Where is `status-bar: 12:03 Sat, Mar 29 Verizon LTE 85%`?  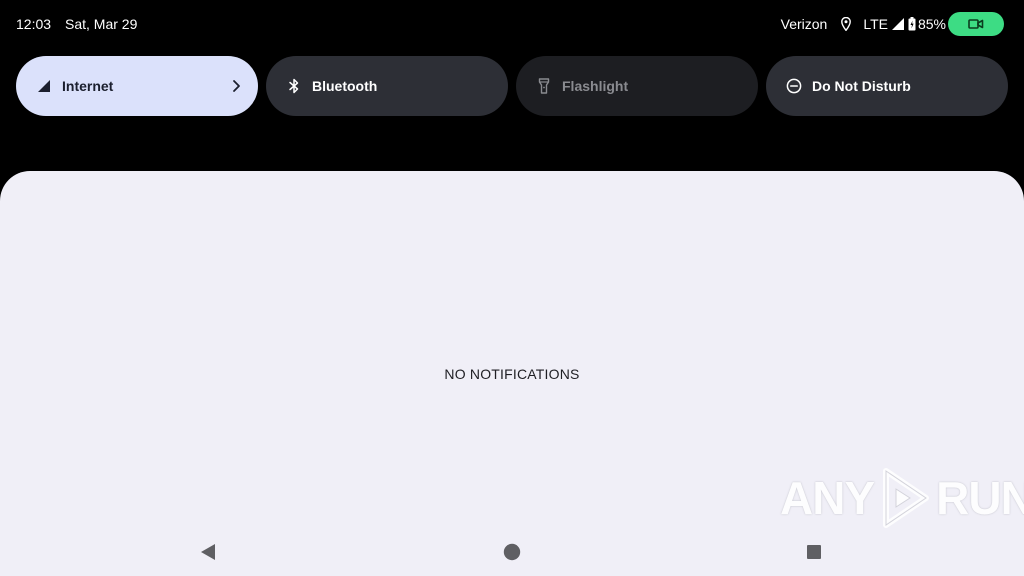
status-bar: 12:03 Sat, Mar 29 Verizon LTE 85% is located at coordinates (512, 24).